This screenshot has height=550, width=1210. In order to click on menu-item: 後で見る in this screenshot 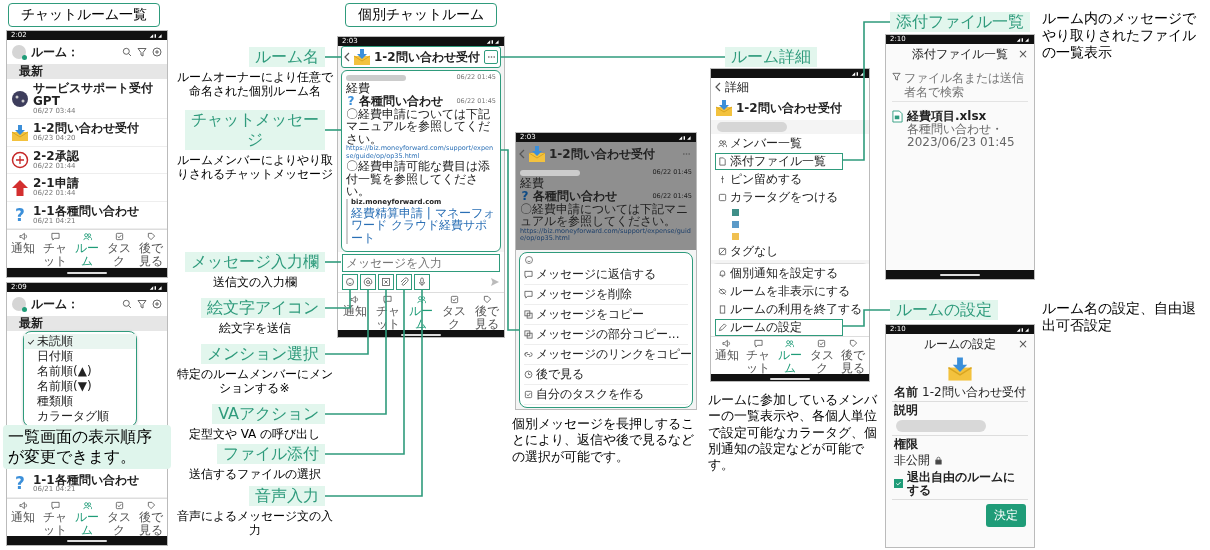, I will do `click(606, 375)`.